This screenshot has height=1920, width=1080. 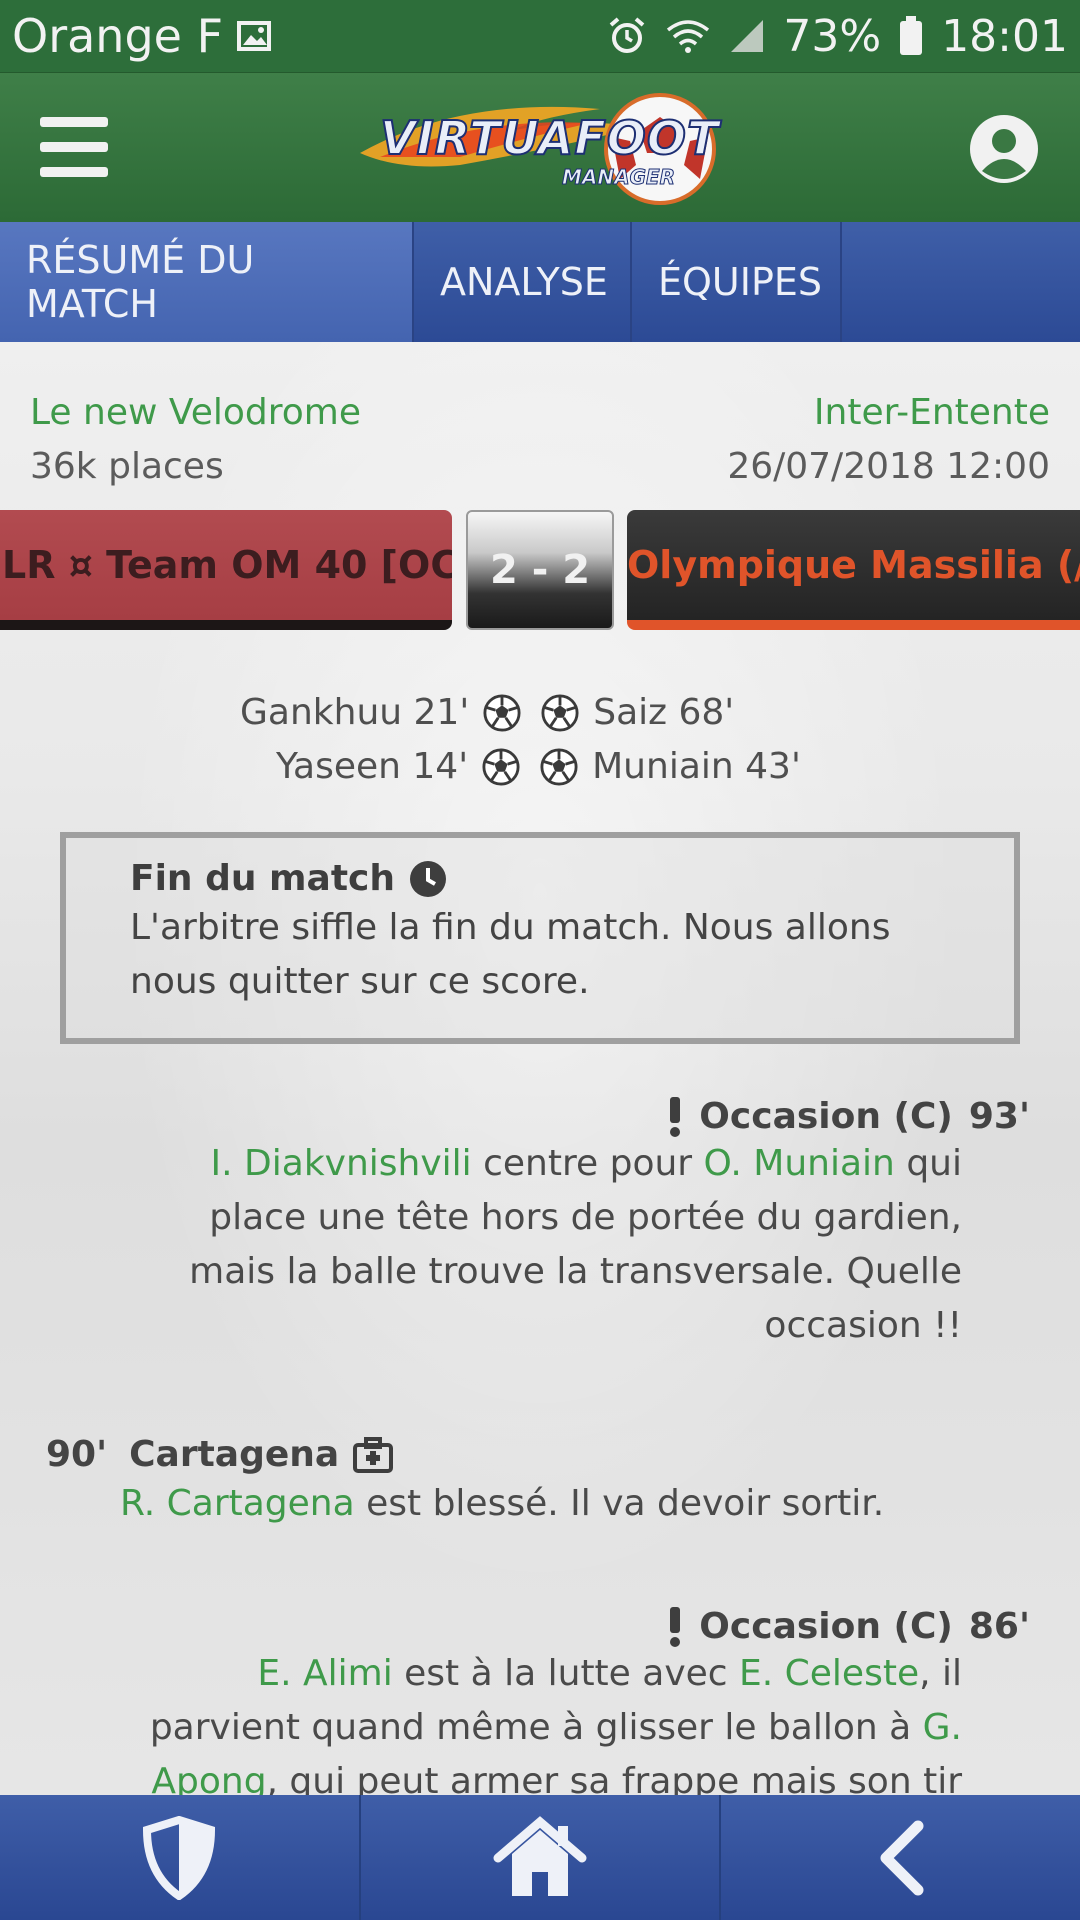 I want to click on nav-back-button, so click(x=900, y=1857).